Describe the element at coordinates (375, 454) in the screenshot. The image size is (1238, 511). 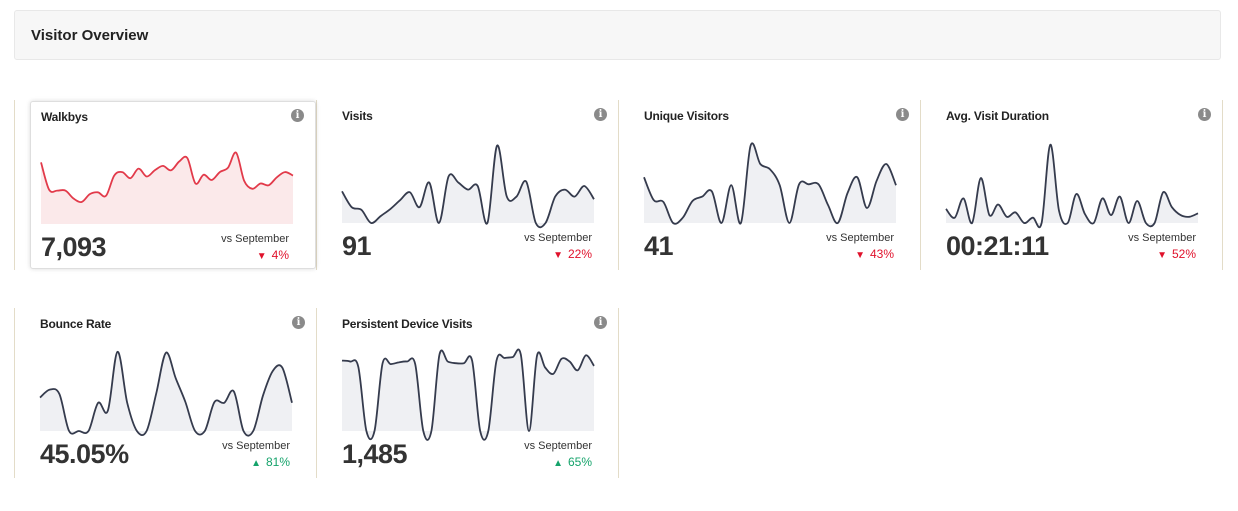
I see `metric-value: 1,485` at that location.